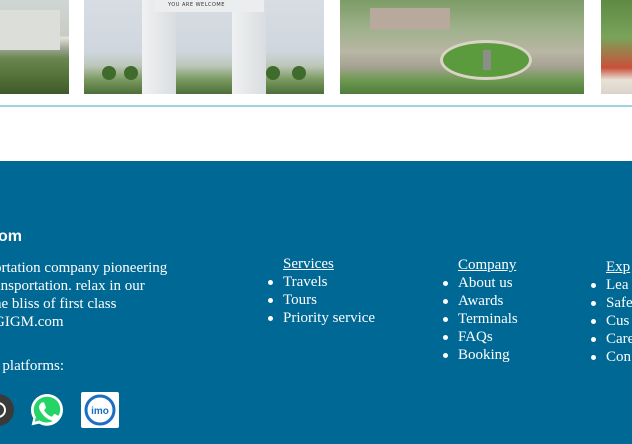 This screenshot has height=444, width=632. Describe the element at coordinates (619, 303) in the screenshot. I see `explore-link: Safe` at that location.